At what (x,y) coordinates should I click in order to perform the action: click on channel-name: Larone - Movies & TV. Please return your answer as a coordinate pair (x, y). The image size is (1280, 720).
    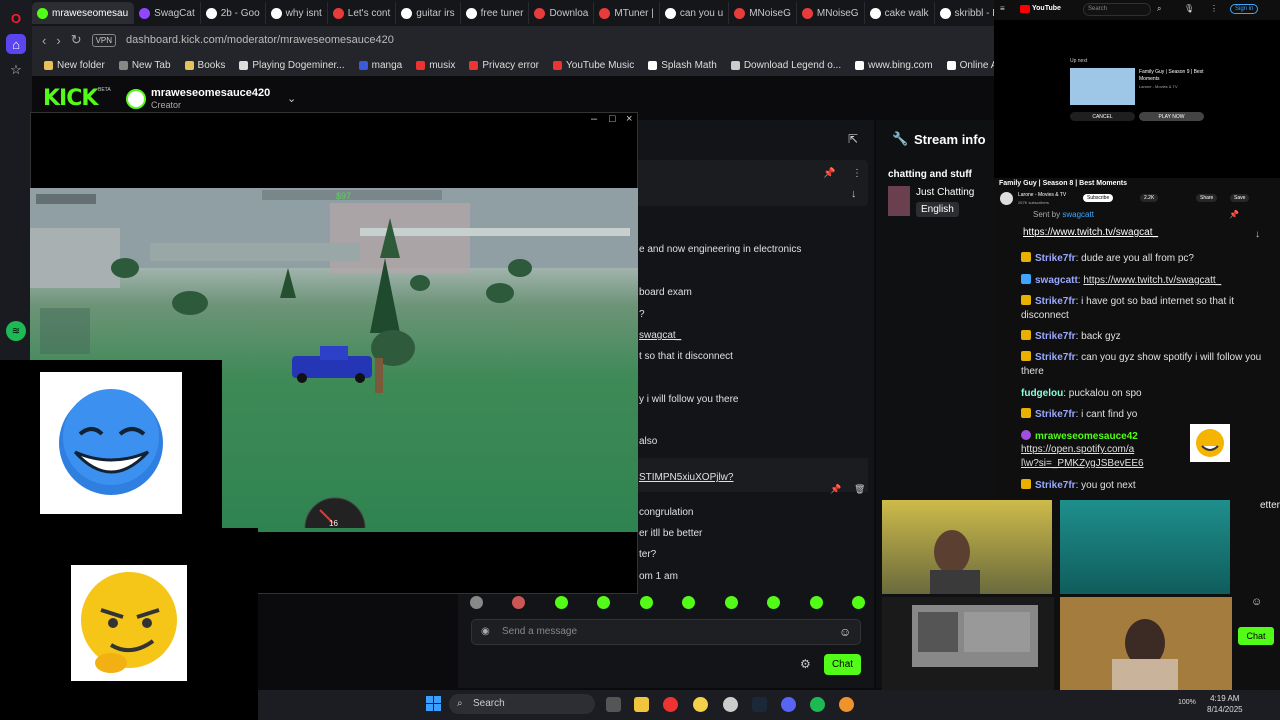
    Looking at the image, I should click on (1042, 195).